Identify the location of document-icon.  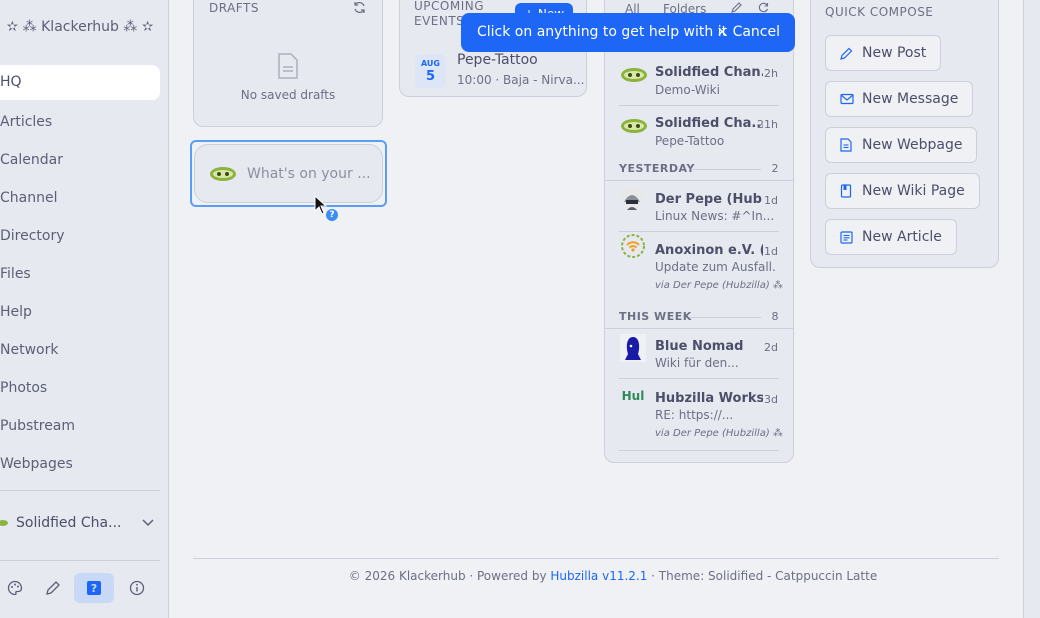
(288, 68).